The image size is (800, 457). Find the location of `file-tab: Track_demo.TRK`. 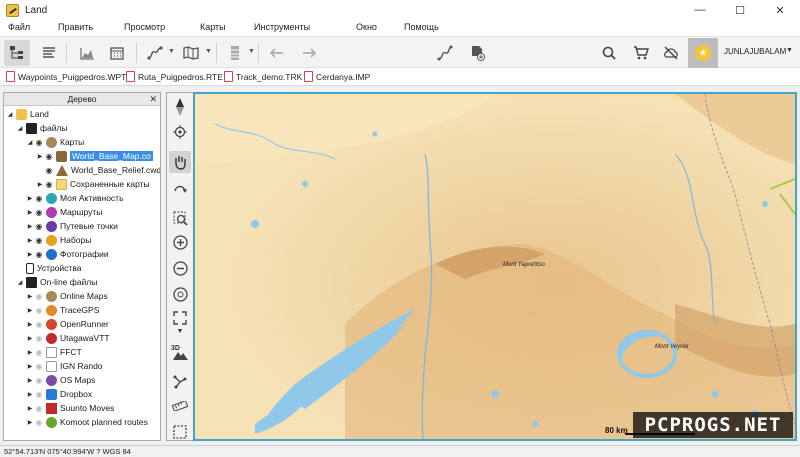

file-tab: Track_demo.TRK is located at coordinates (263, 76).